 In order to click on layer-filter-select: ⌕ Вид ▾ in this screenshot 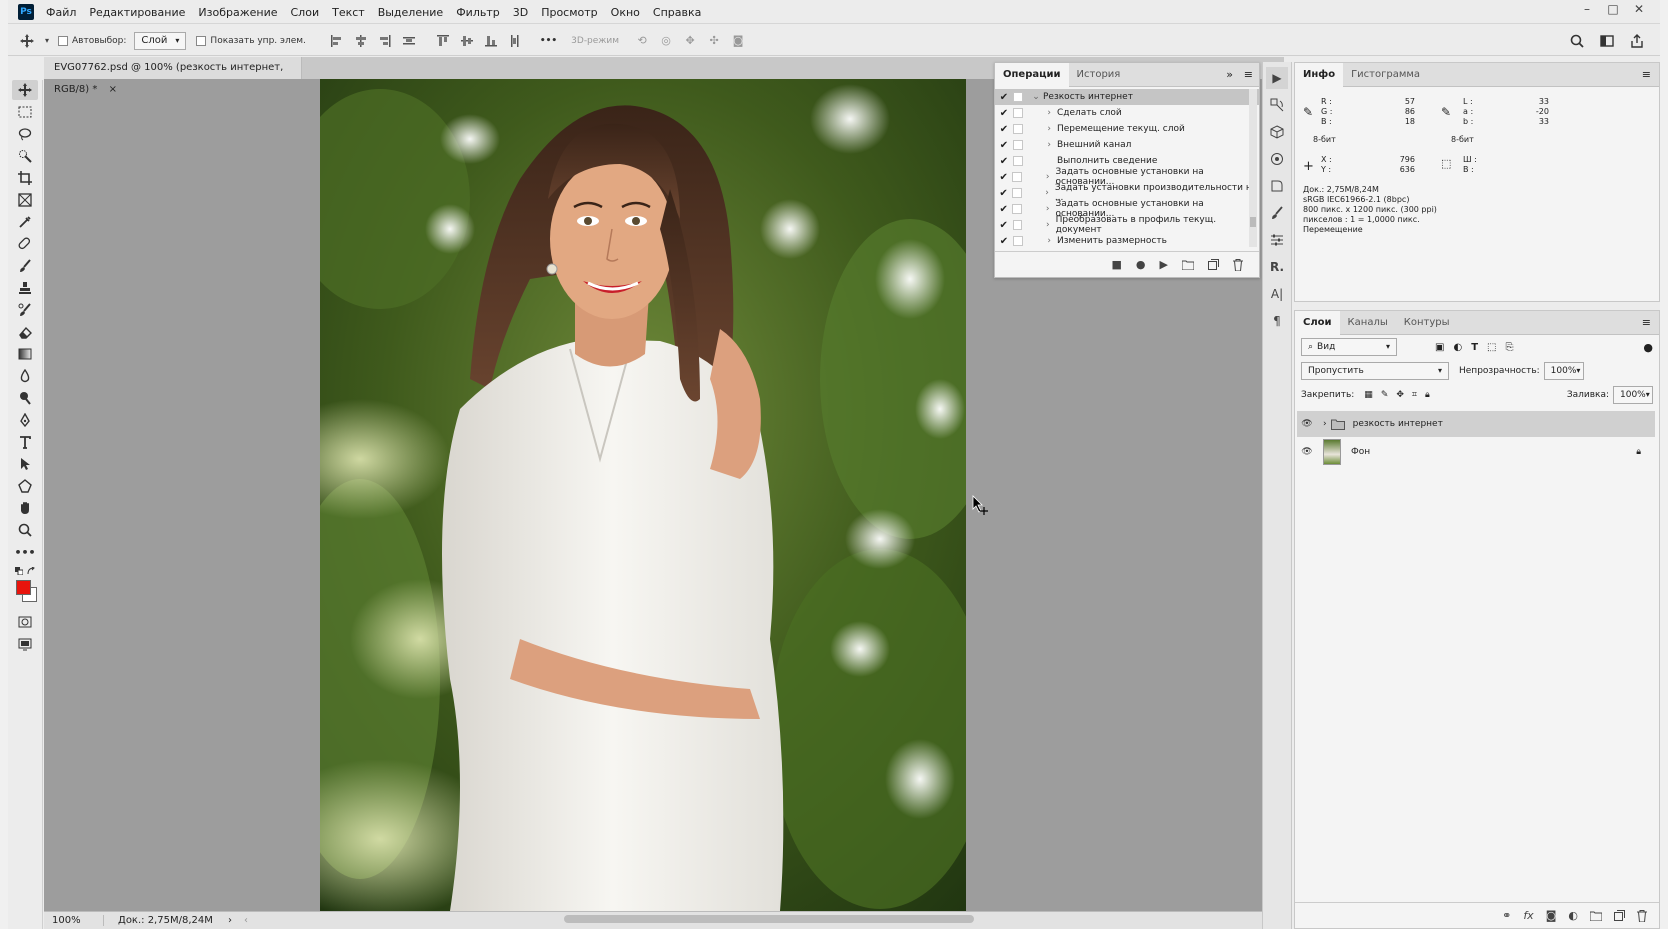, I will do `click(1349, 347)`.